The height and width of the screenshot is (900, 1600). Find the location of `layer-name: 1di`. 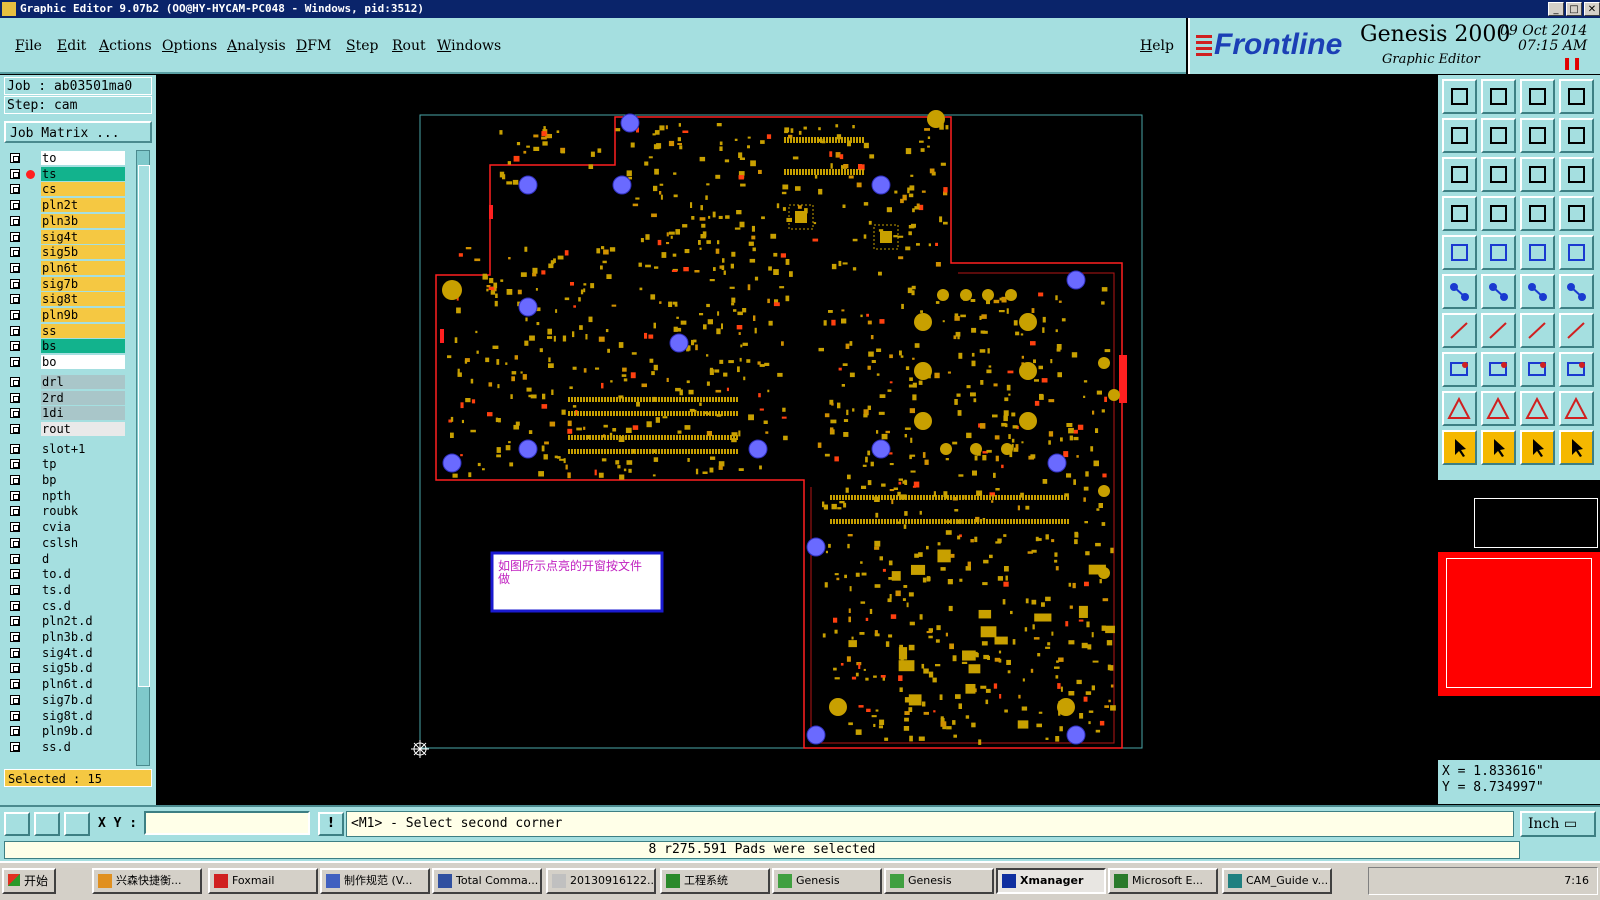

layer-name: 1di is located at coordinates (83, 413).